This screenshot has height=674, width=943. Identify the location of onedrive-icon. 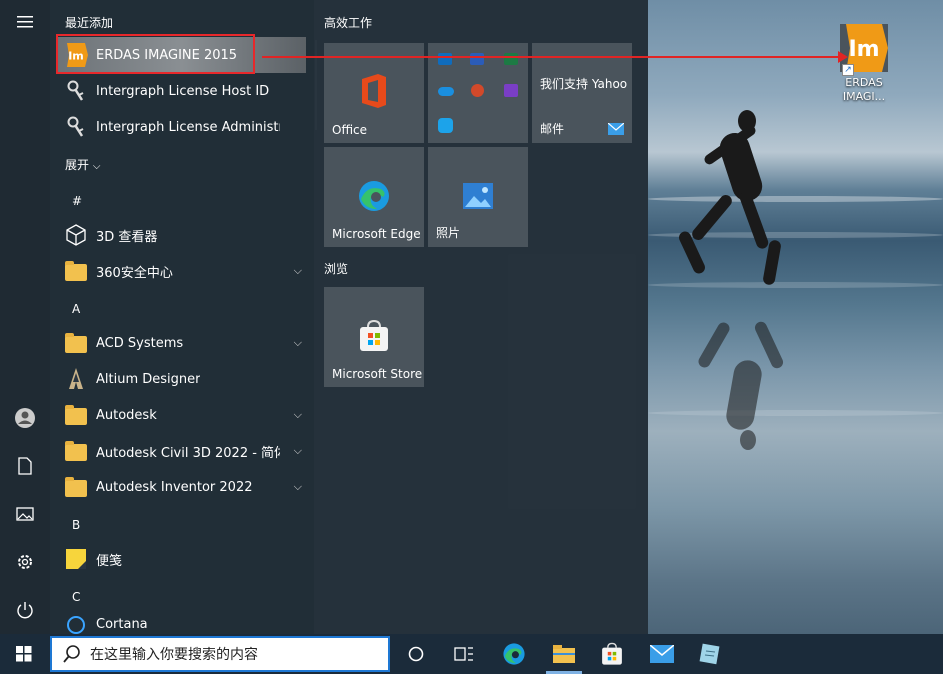
(446, 91).